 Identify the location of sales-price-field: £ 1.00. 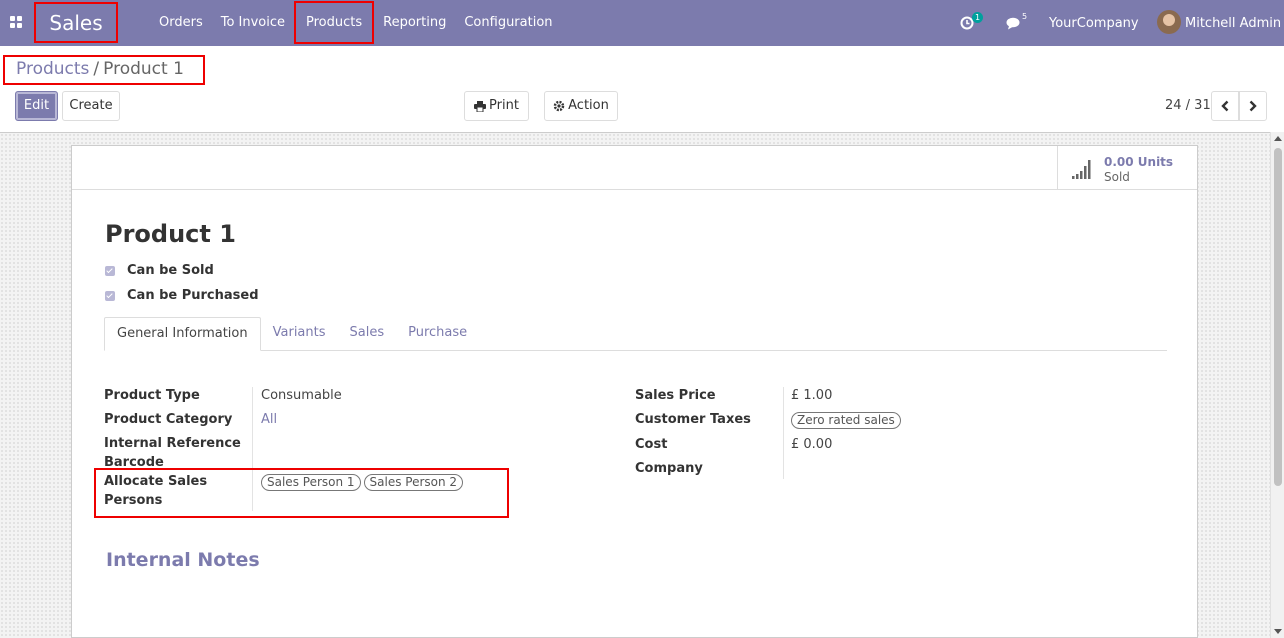
(811, 395).